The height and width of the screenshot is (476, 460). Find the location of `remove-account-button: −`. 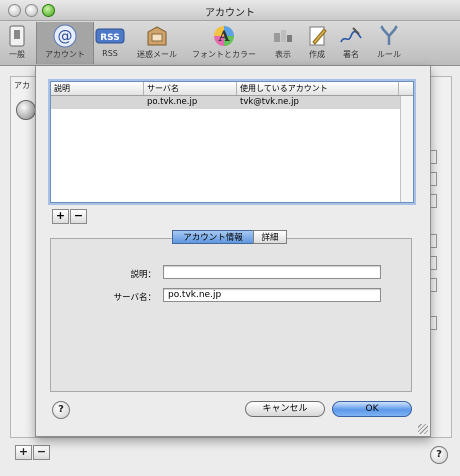

remove-account-button: − is located at coordinates (41, 452).